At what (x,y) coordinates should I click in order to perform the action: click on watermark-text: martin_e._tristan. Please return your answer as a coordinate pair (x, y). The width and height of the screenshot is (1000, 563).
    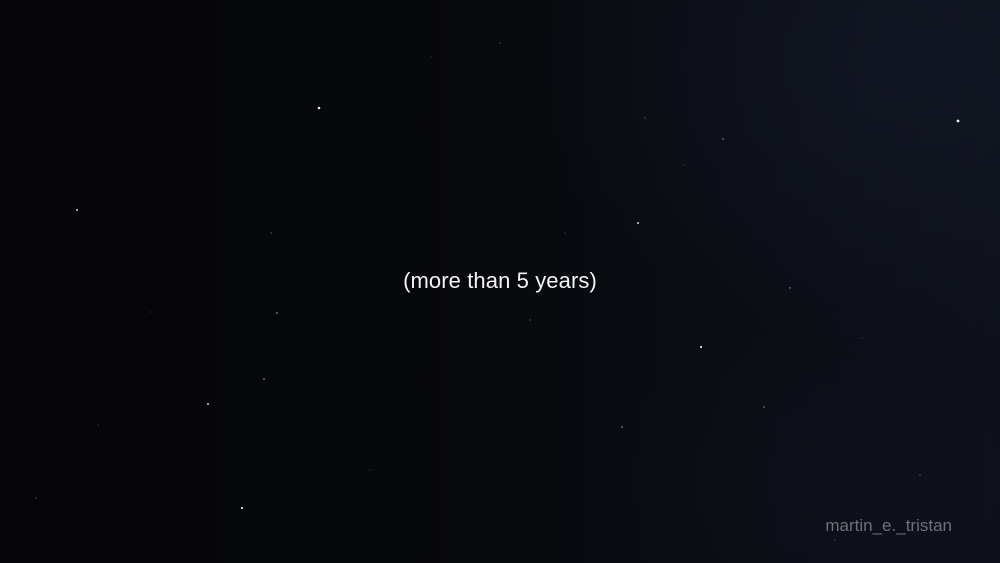
    Looking at the image, I should click on (888, 525).